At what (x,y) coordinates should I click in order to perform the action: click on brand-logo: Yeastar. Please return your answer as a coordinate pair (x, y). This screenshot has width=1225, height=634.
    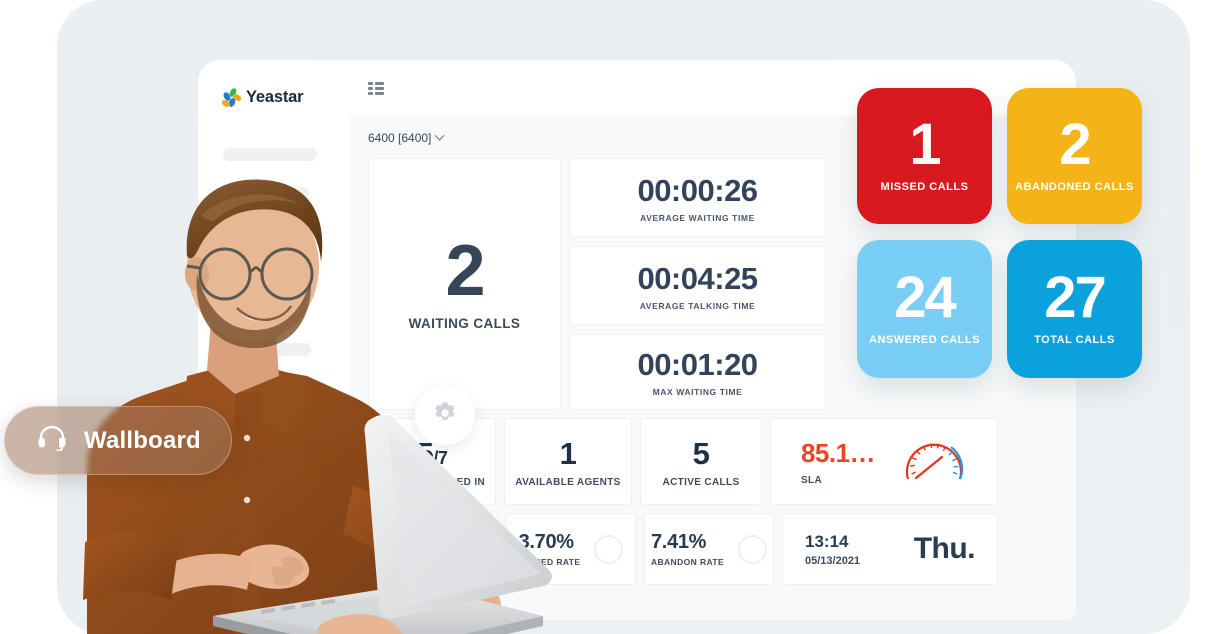
    Looking at the image, I should click on (262, 97).